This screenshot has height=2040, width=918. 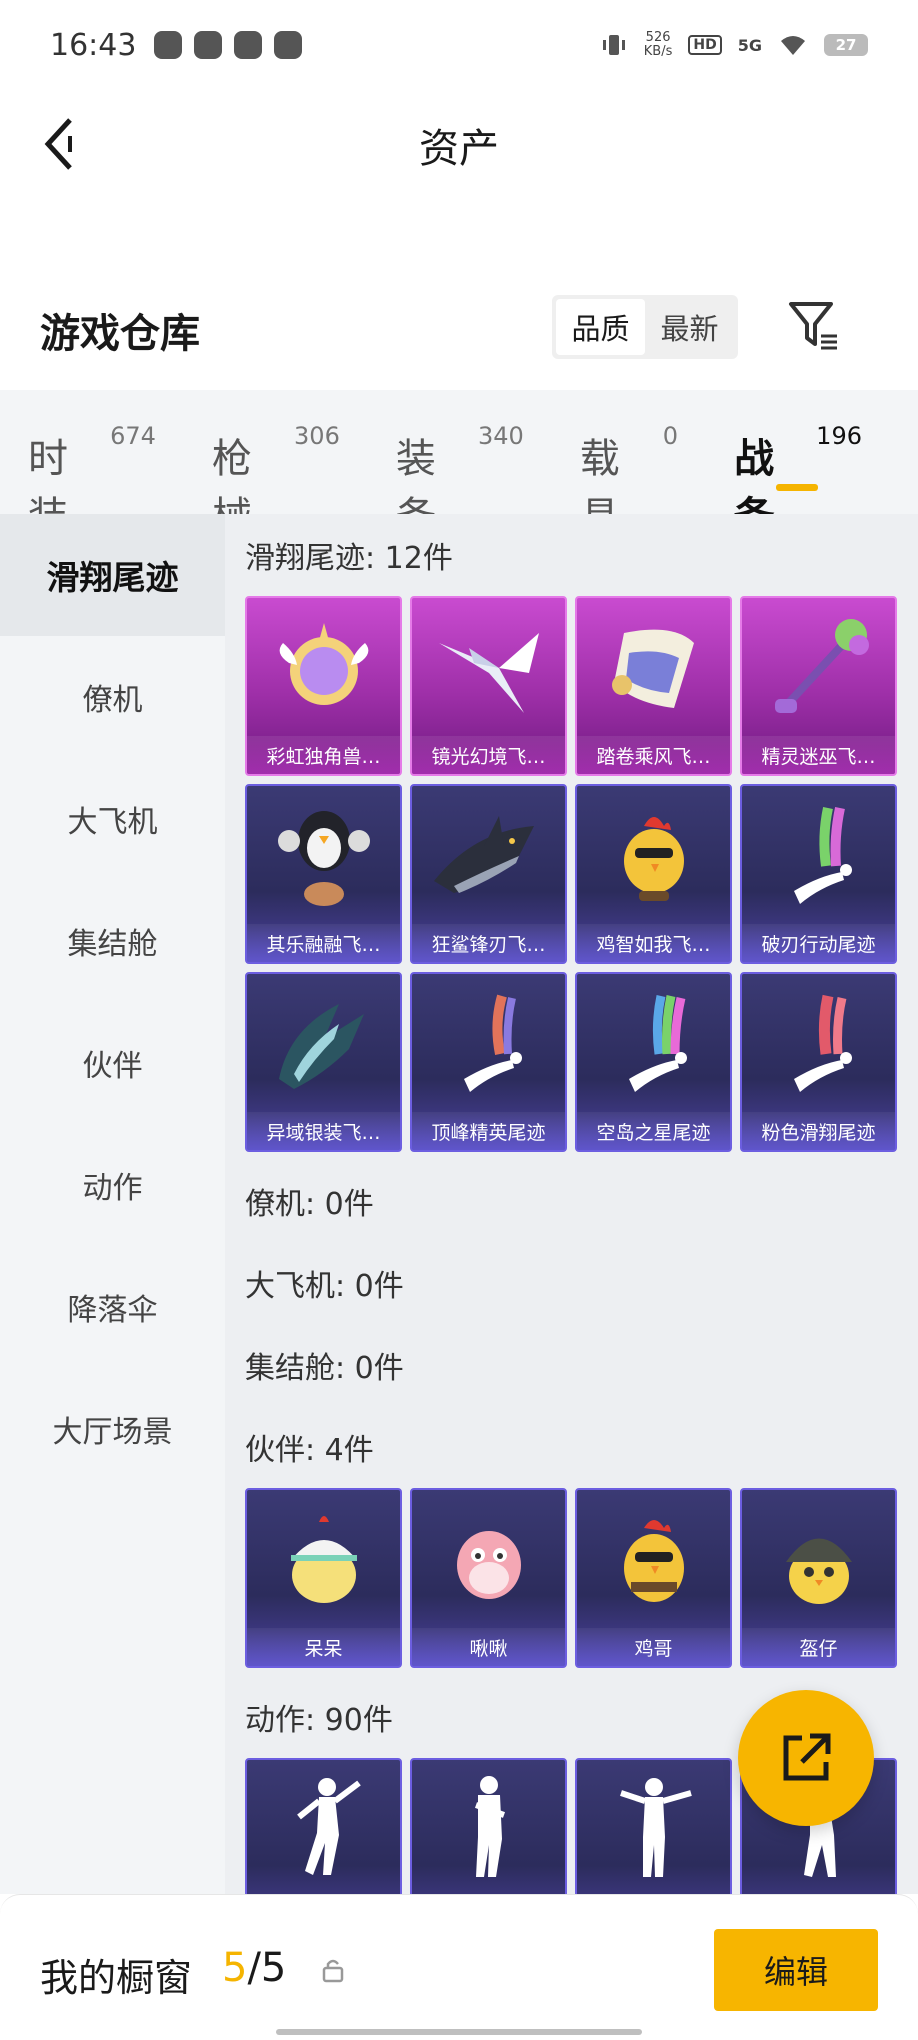 I want to click on warehouse-title: 游戏仓库, so click(x=120, y=334).